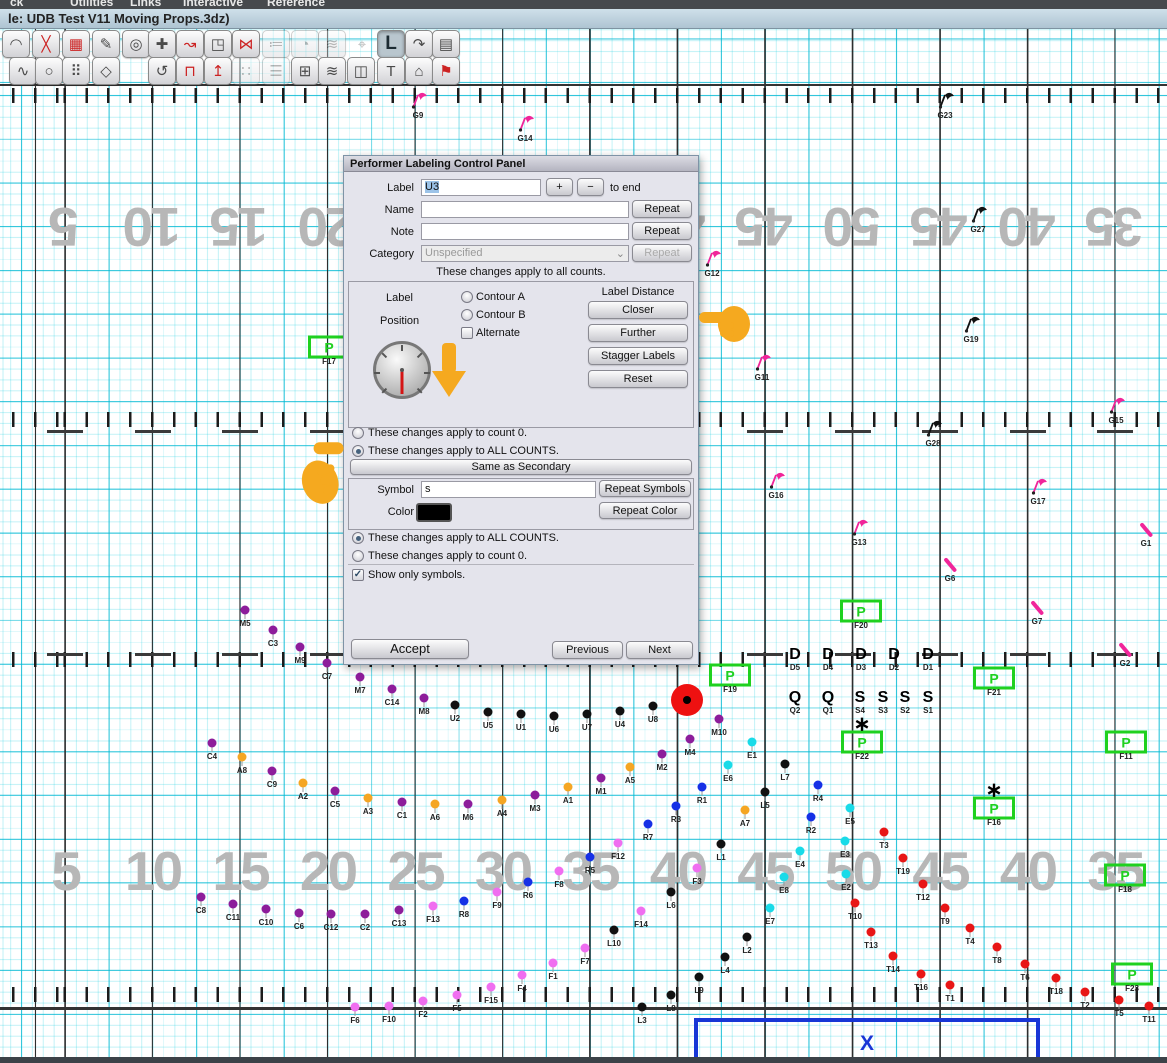 This screenshot has width=1167, height=1063. What do you see at coordinates (601, 778) in the screenshot?
I see `performer-dot-M1` at bounding box center [601, 778].